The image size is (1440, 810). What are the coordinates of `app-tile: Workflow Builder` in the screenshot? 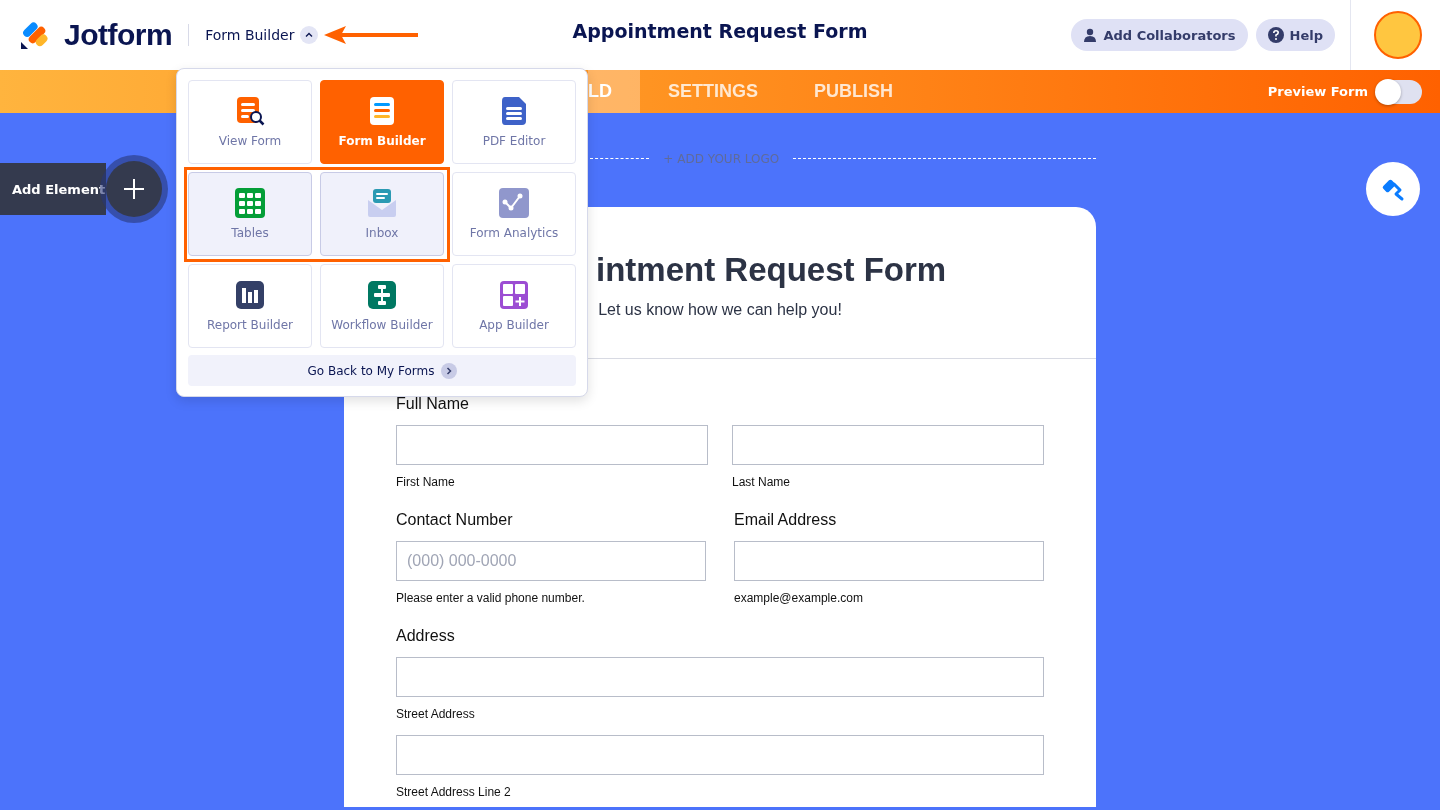 It's located at (382, 306).